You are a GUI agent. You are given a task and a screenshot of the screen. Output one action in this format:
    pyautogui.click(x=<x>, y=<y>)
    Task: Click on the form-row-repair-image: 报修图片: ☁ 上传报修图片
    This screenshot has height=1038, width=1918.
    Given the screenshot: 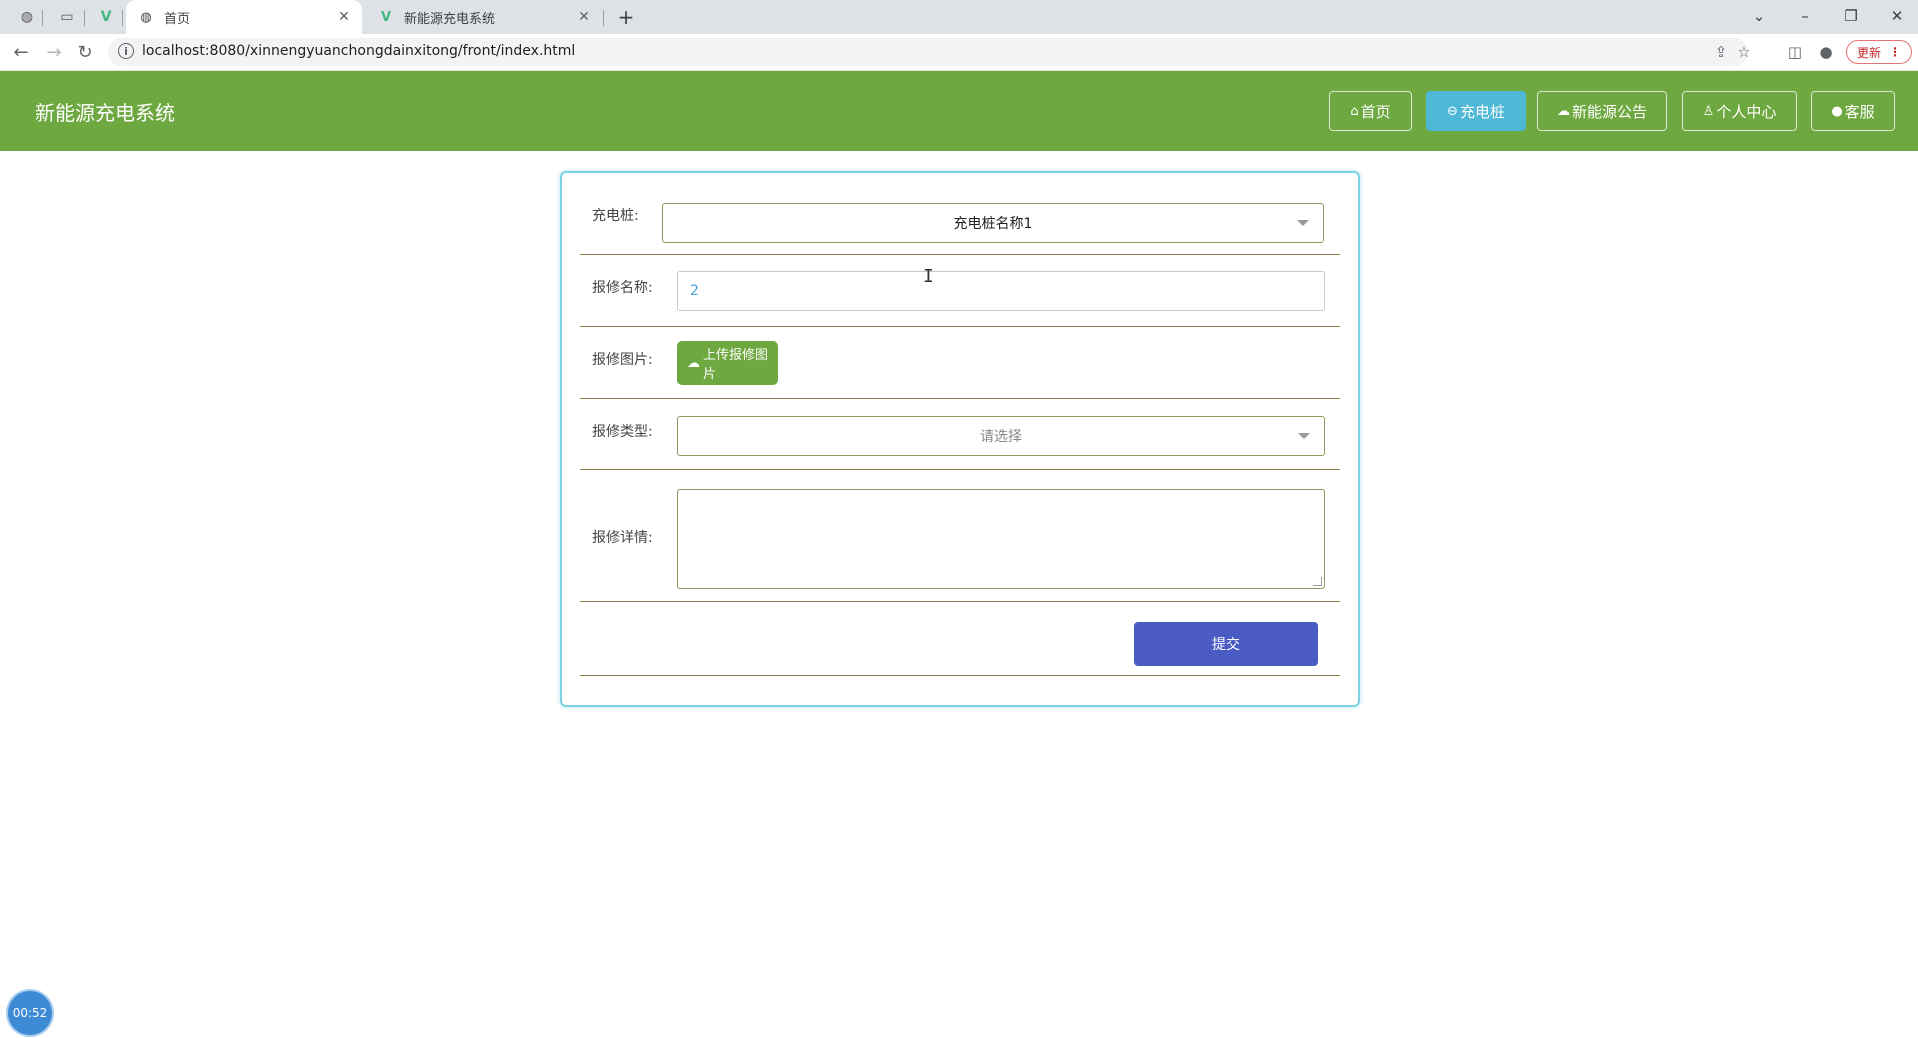 What is the action you would take?
    pyautogui.click(x=960, y=363)
    